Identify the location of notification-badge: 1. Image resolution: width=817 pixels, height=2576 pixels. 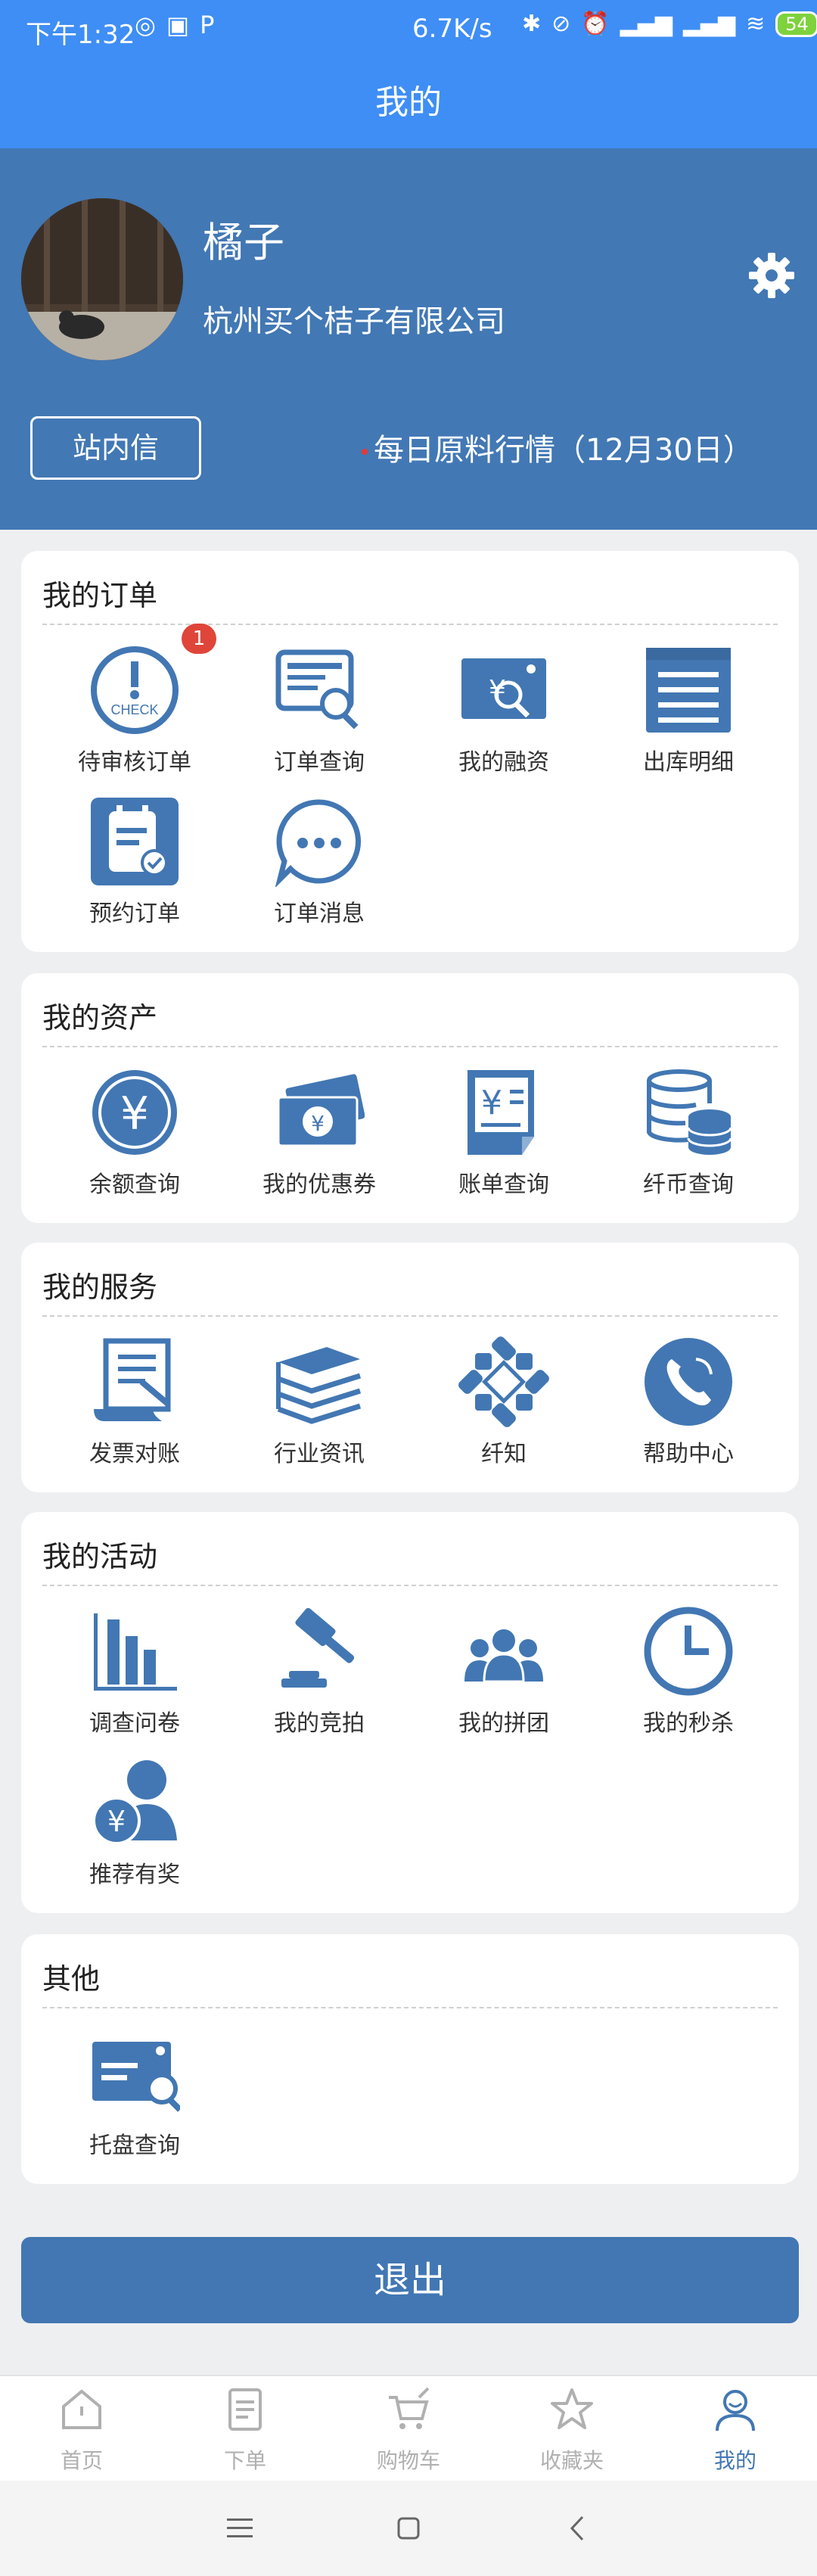
(199, 639).